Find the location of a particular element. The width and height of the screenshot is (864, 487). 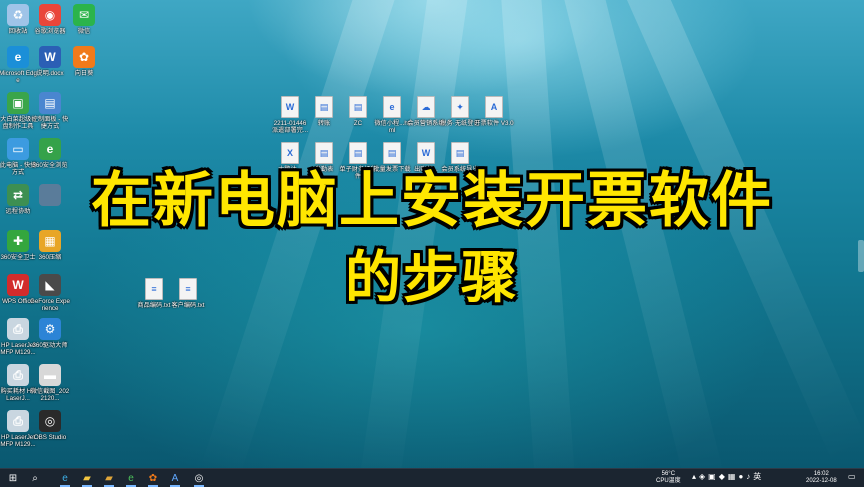

this-pc-icon: ▭ is located at coordinates (18, 149).